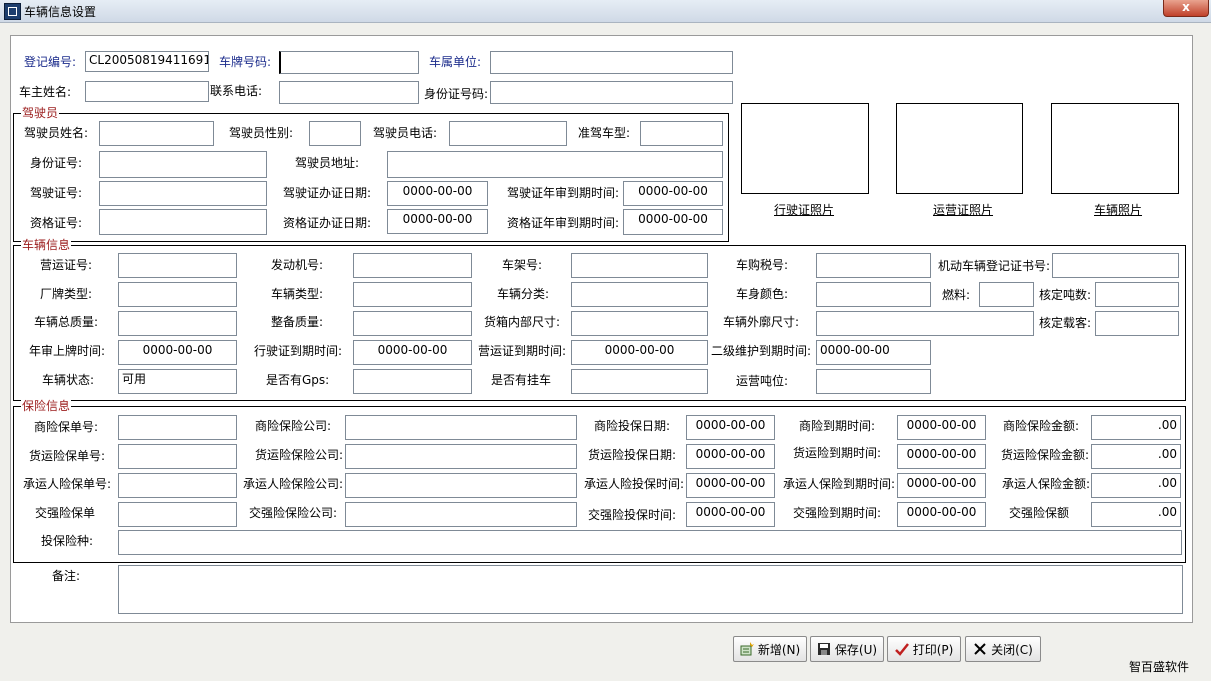  What do you see at coordinates (1115, 148) in the screenshot?
I see `vehicle-photo` at bounding box center [1115, 148].